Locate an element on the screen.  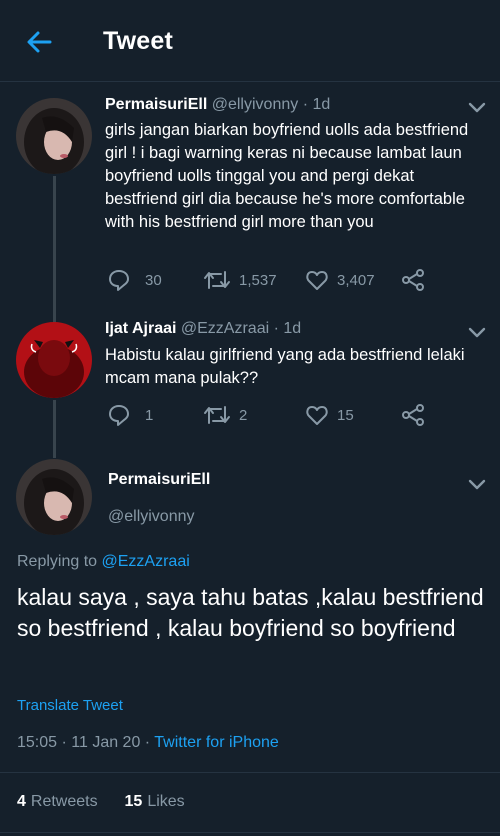
author-handle: @EzzAzraai is located at coordinates (225, 328).